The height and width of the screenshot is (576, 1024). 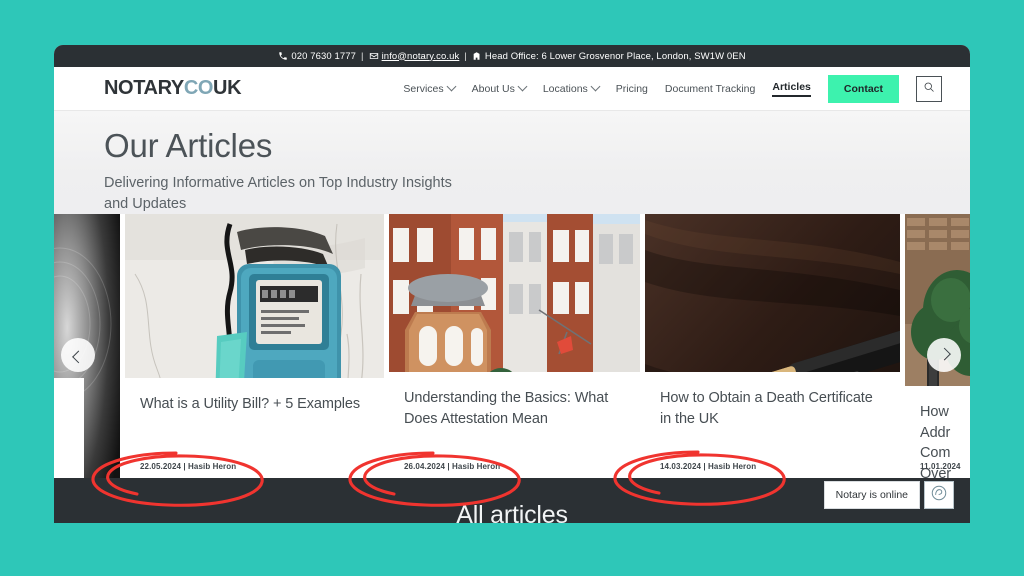 What do you see at coordinates (69, 431) in the screenshot?
I see `article-panel-partial-left` at bounding box center [69, 431].